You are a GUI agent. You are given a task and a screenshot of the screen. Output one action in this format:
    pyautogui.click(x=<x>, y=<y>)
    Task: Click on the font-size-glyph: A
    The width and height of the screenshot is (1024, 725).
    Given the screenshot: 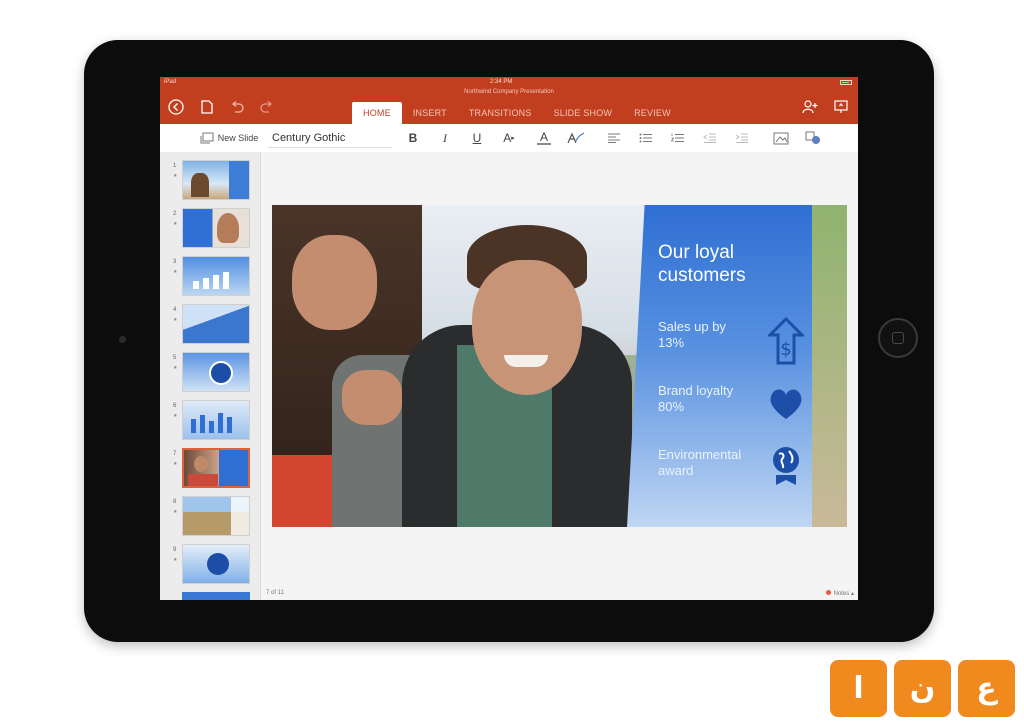 What is the action you would take?
    pyautogui.click(x=507, y=138)
    